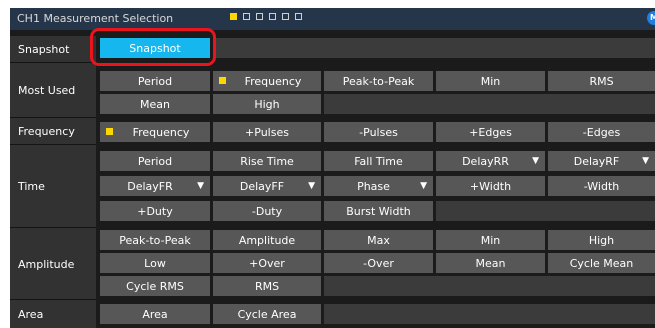  Describe the element at coordinates (53, 49) in the screenshot. I see `category-snapshot: Snapshot` at that location.